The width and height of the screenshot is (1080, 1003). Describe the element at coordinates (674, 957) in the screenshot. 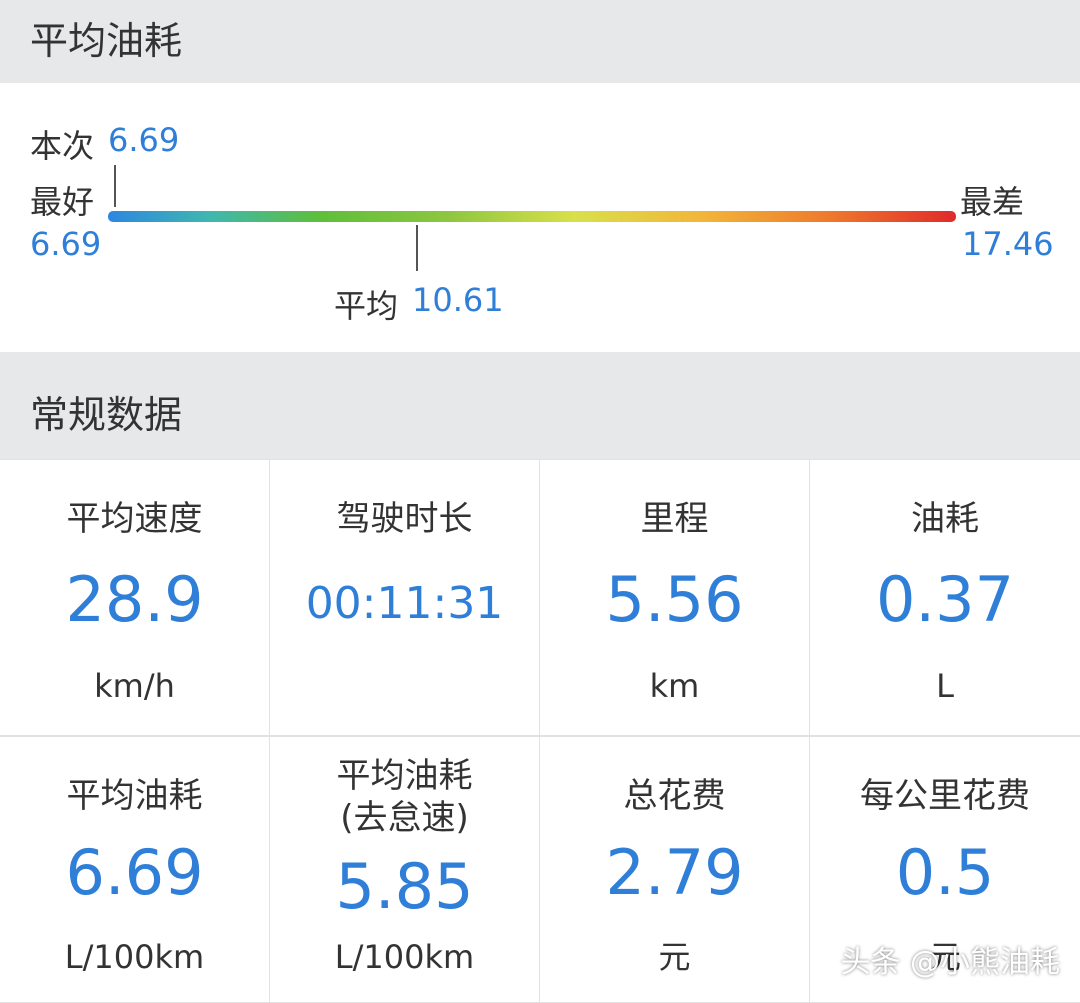

I see `stat-unit: 元` at that location.